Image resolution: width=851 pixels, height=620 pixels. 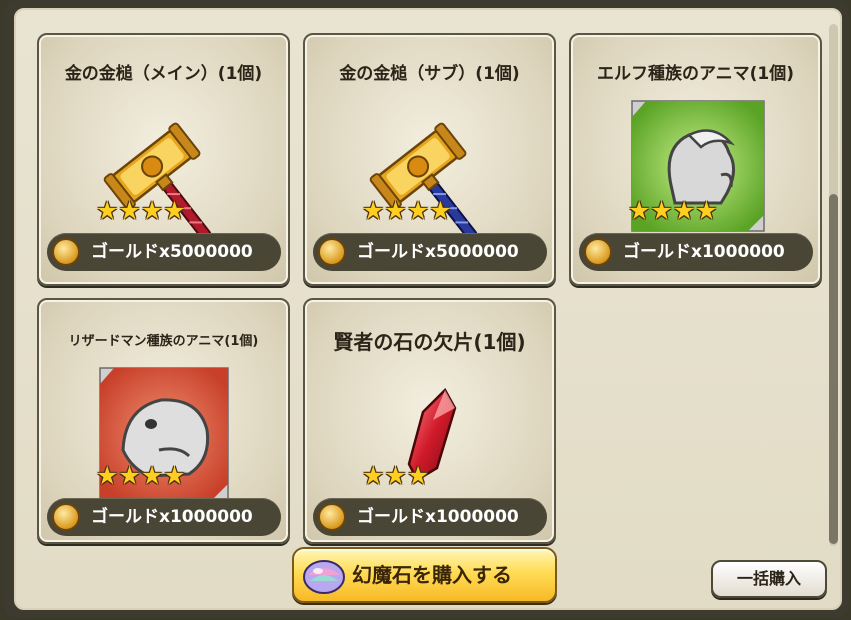 I want to click on shop-item-card-elf-anima: エルフ種族のアニマ(1個) ★★★★ ゴールドx1000000, so click(x=695, y=159).